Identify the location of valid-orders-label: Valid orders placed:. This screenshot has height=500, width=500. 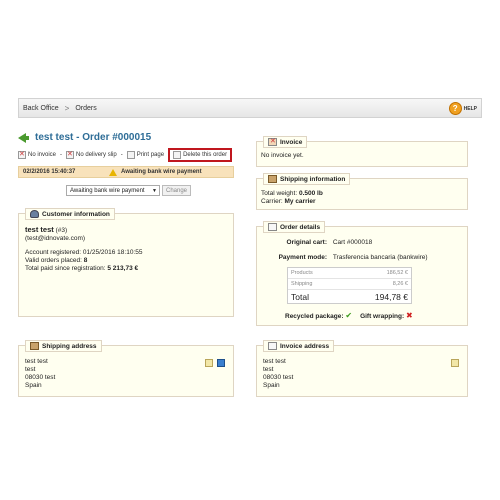
(53, 260).